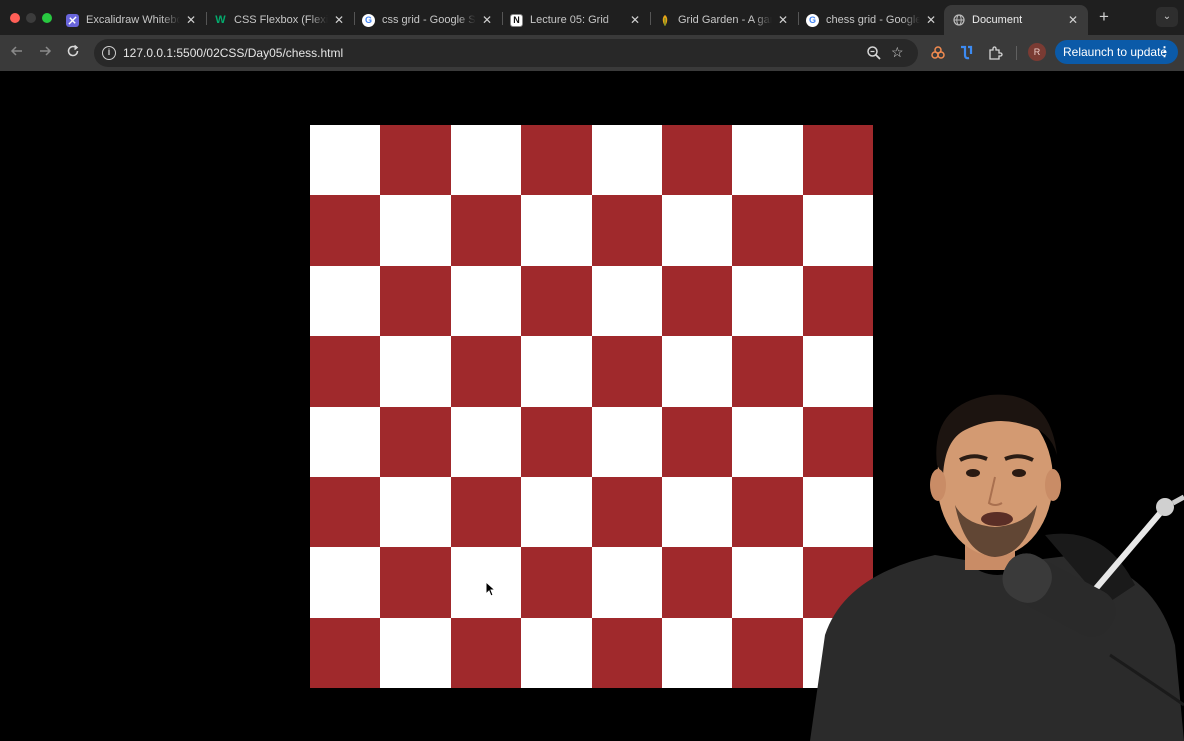 Image resolution: width=1184 pixels, height=741 pixels. I want to click on tab-css-grid-search: G css grid - Google Search ✕, so click(428, 20).